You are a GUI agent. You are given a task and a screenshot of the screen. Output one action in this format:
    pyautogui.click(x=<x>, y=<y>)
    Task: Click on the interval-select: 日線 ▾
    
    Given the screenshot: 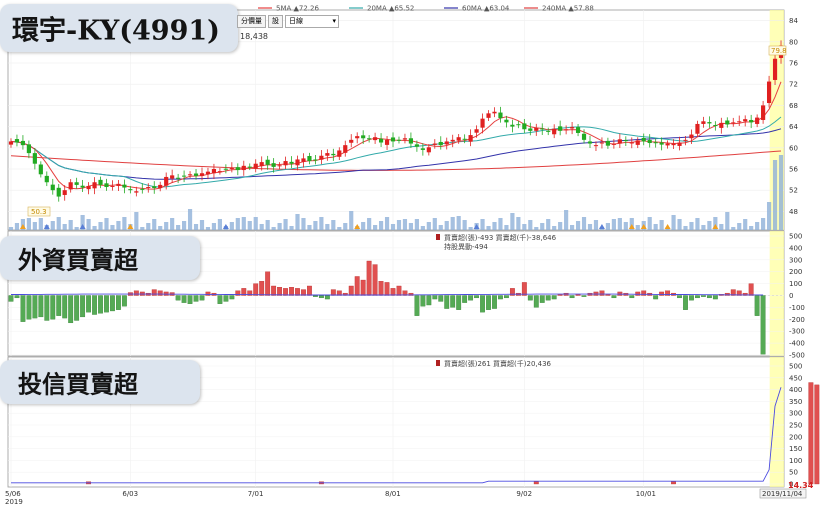 What is the action you would take?
    pyautogui.click(x=312, y=21)
    